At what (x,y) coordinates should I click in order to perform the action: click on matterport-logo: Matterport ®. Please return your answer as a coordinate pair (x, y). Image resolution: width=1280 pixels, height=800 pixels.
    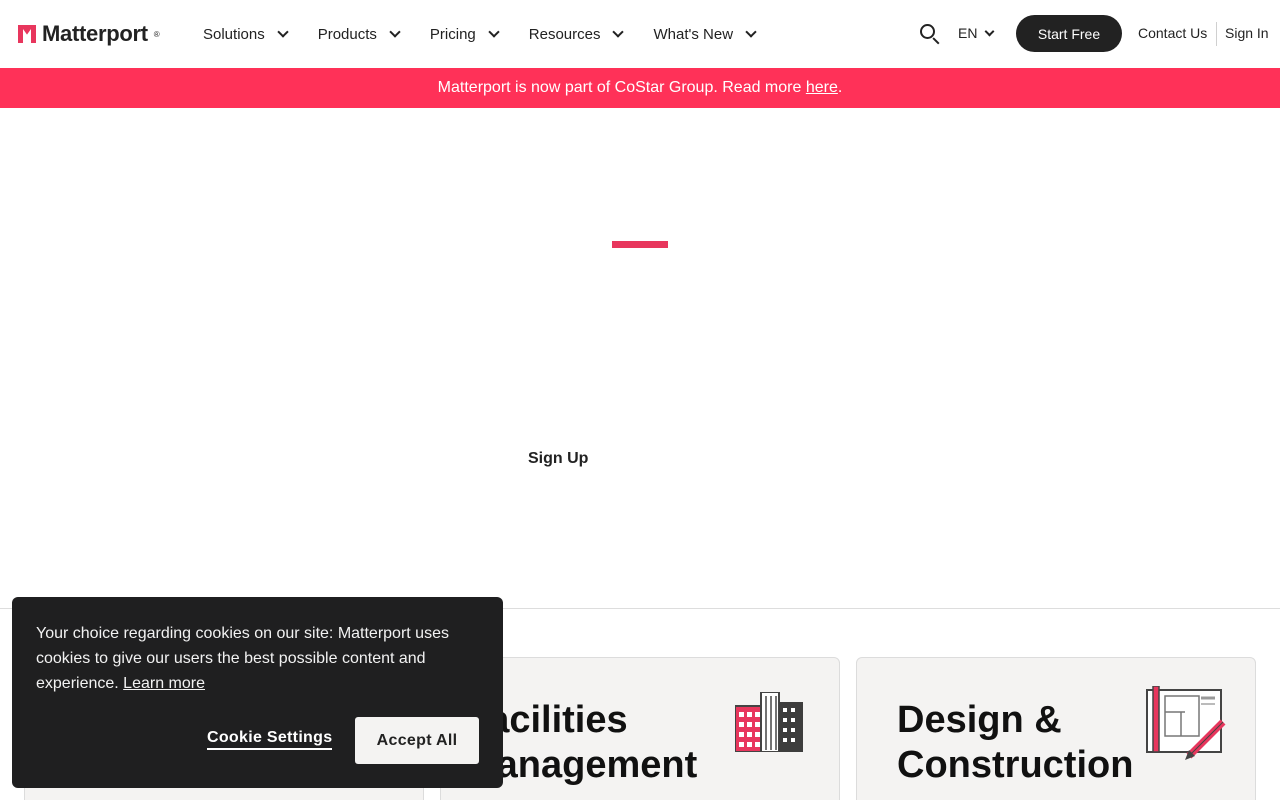
    Looking at the image, I should click on (89, 33).